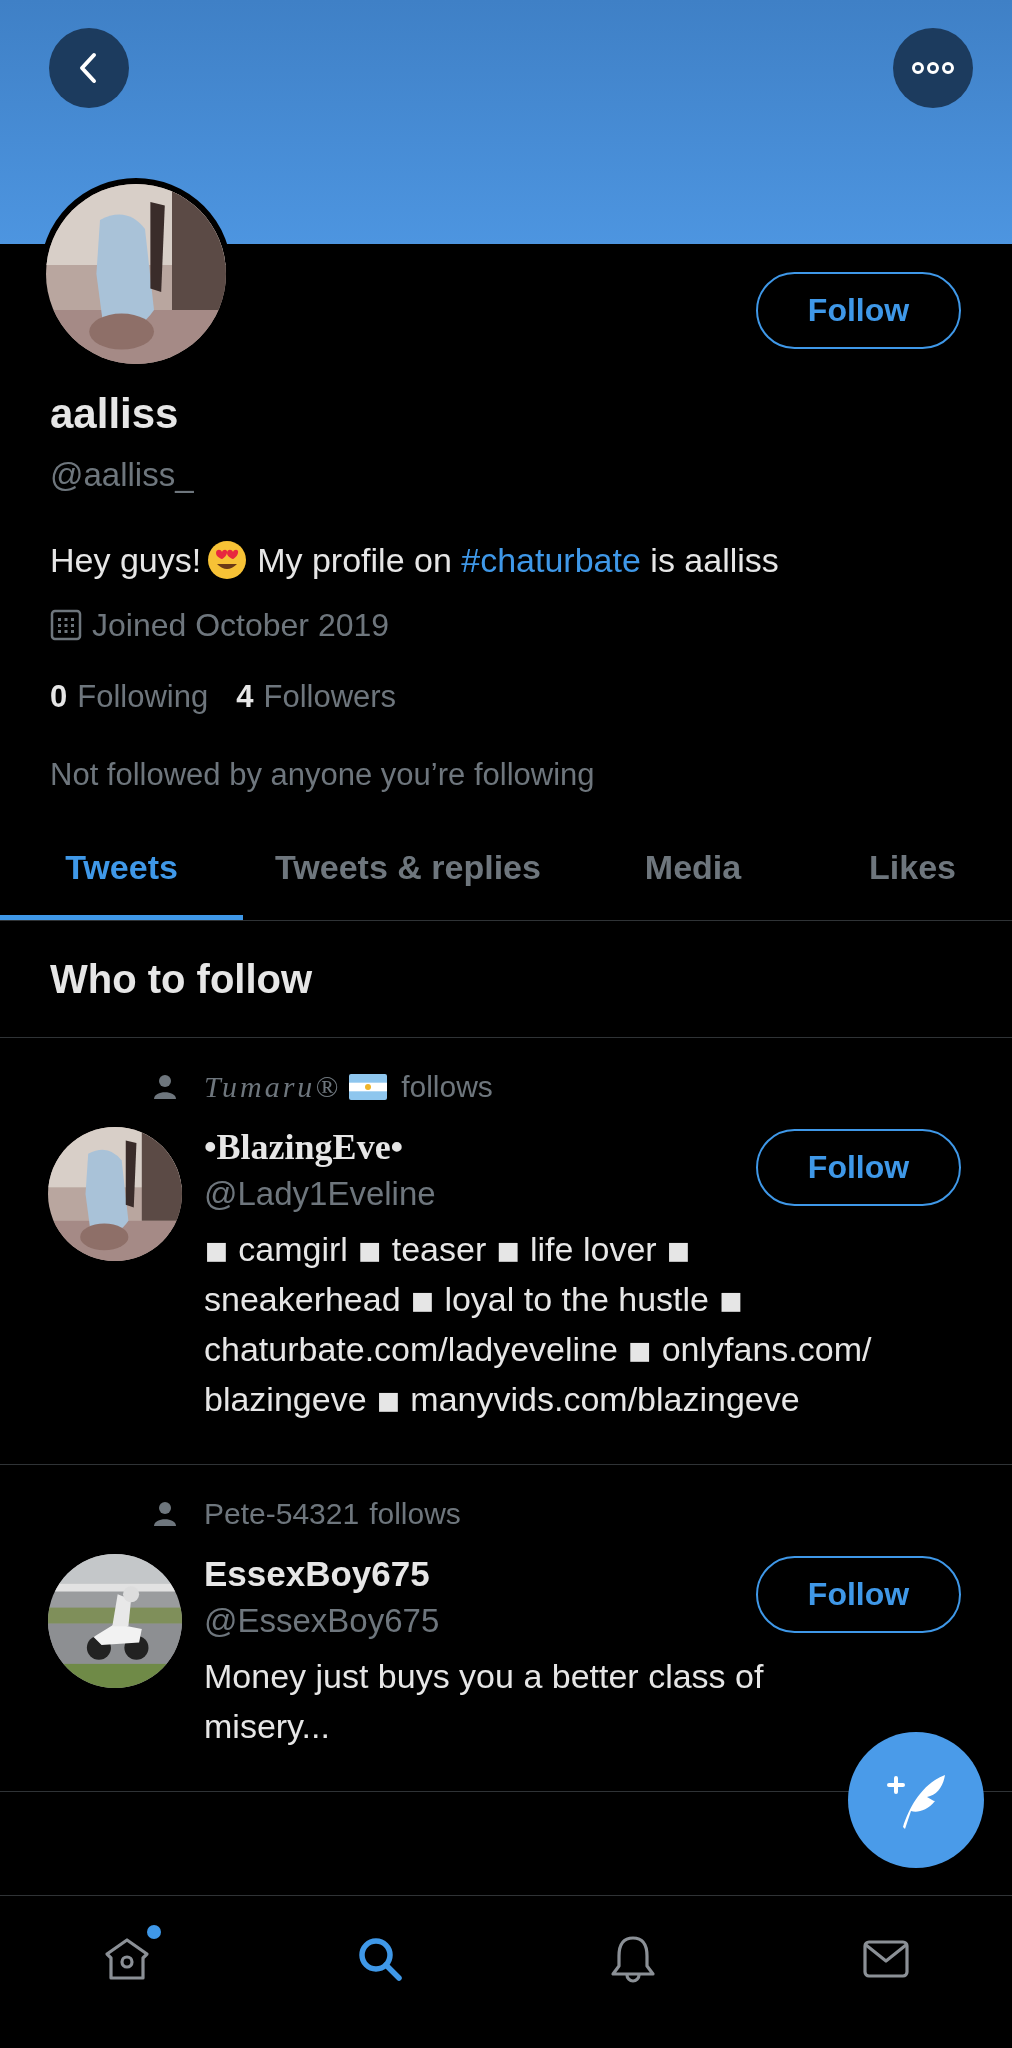 Image resolution: width=1012 pixels, height=2048 pixels. Describe the element at coordinates (330, 697) in the screenshot. I see `followers-label: Followers` at that location.